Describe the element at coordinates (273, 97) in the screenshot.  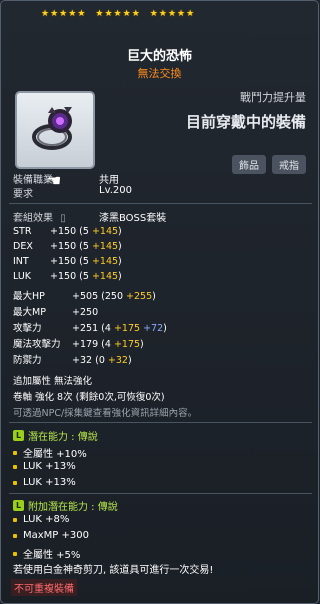
I see `power-label: 戰鬥力提升量` at that location.